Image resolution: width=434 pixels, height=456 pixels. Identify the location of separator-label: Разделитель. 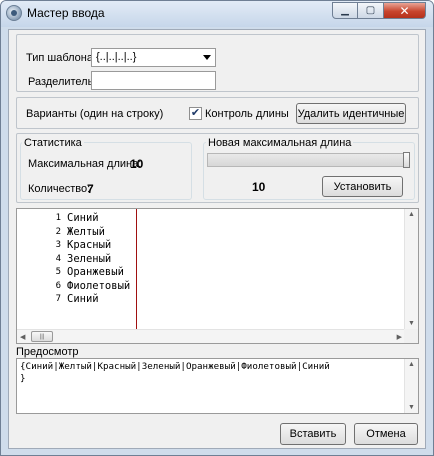
(61, 82).